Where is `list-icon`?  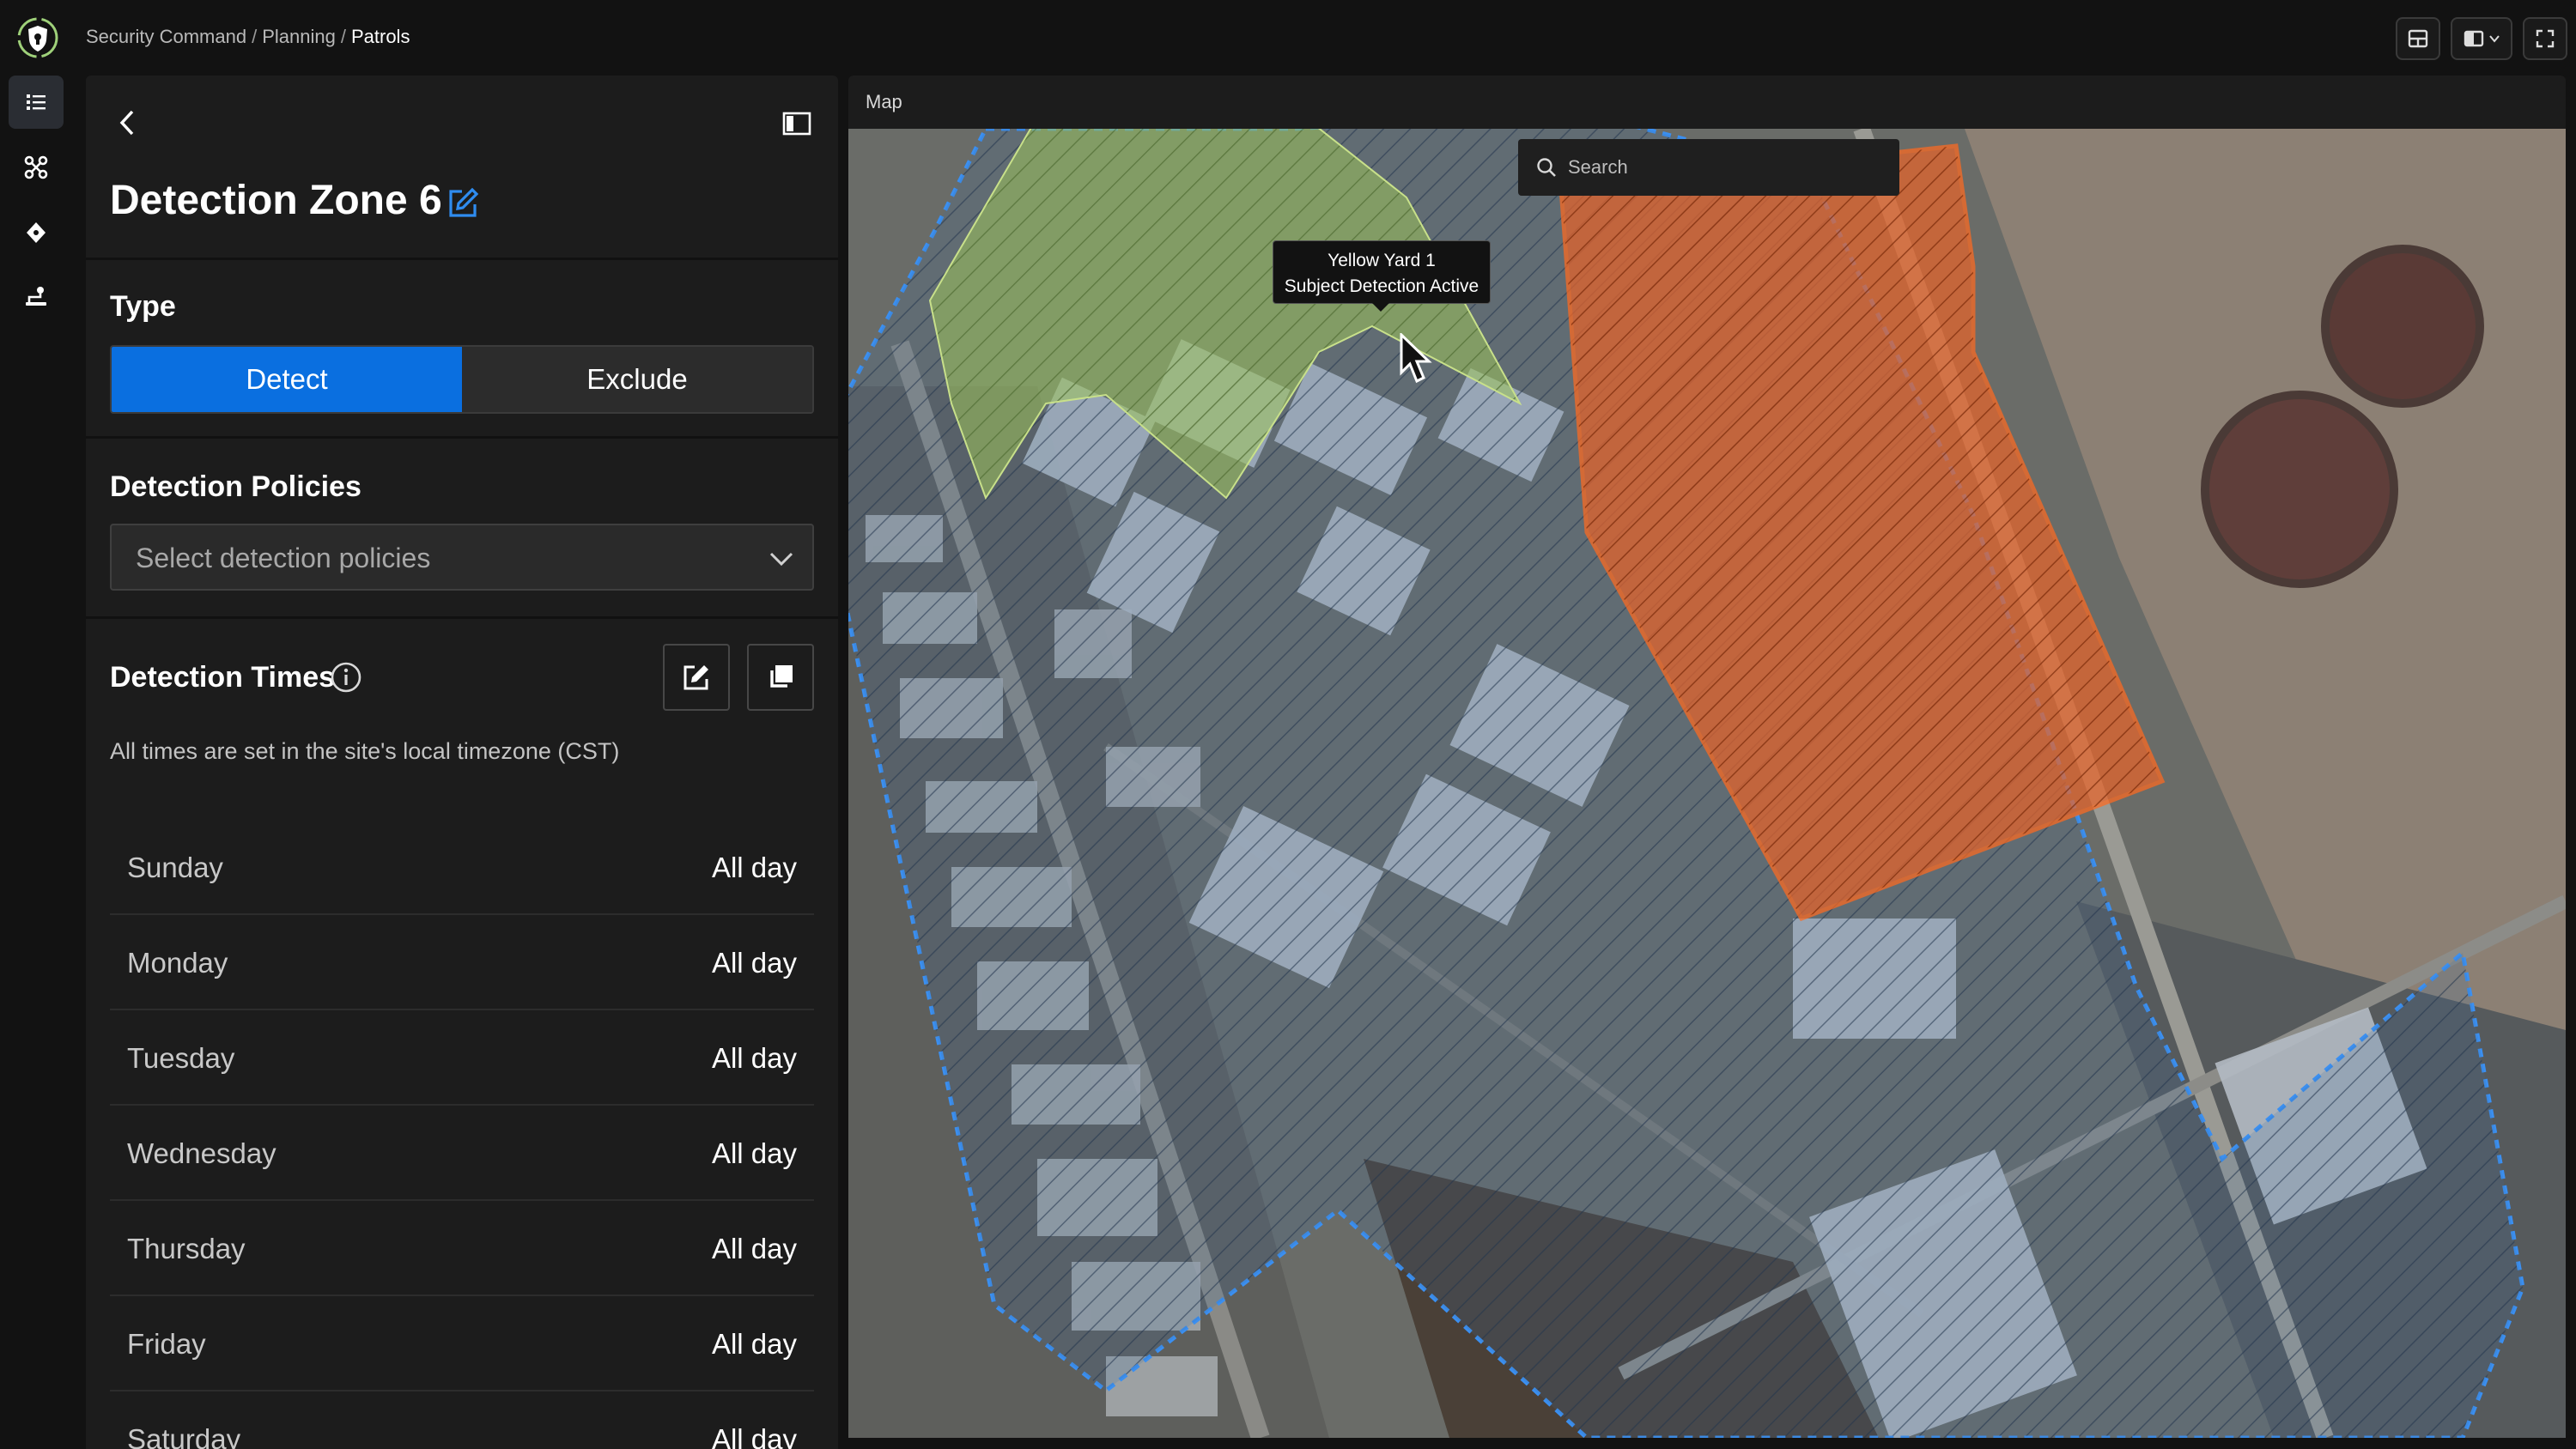 list-icon is located at coordinates (36, 102).